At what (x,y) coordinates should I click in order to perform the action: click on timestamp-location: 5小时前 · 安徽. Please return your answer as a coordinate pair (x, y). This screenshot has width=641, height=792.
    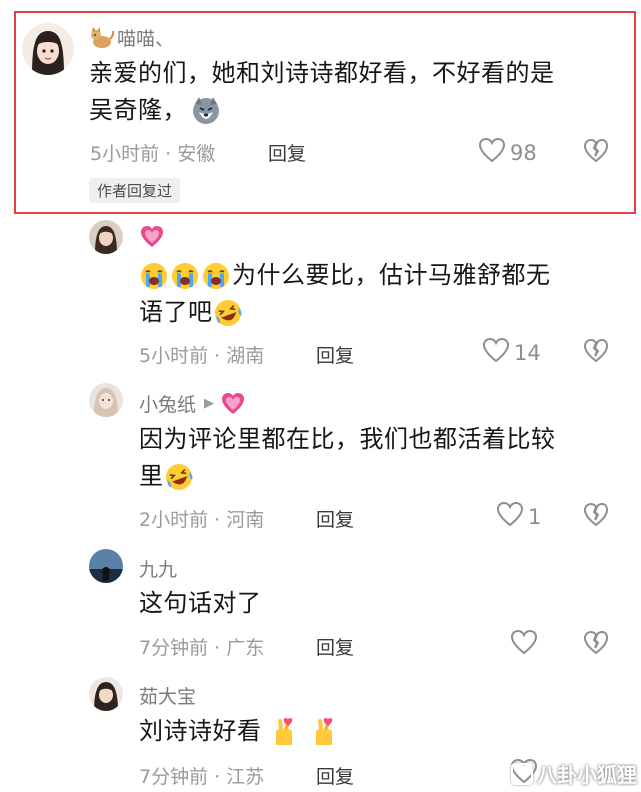
    Looking at the image, I should click on (153, 154).